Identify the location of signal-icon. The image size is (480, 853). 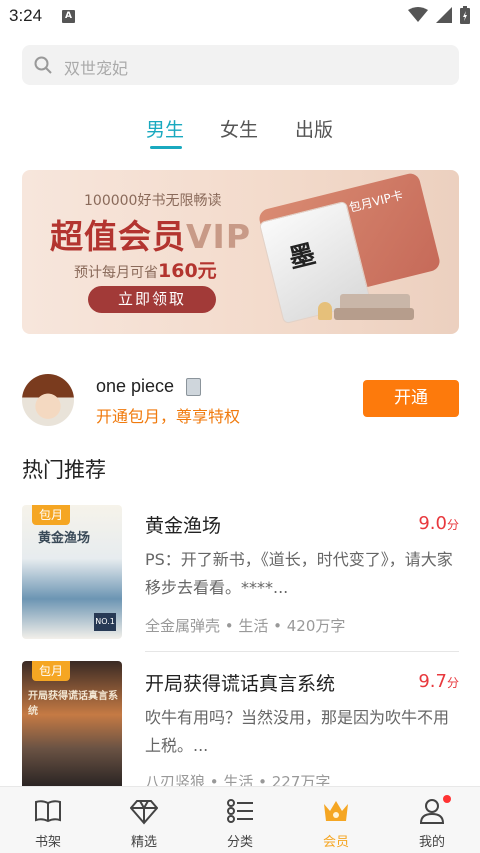
(444, 15).